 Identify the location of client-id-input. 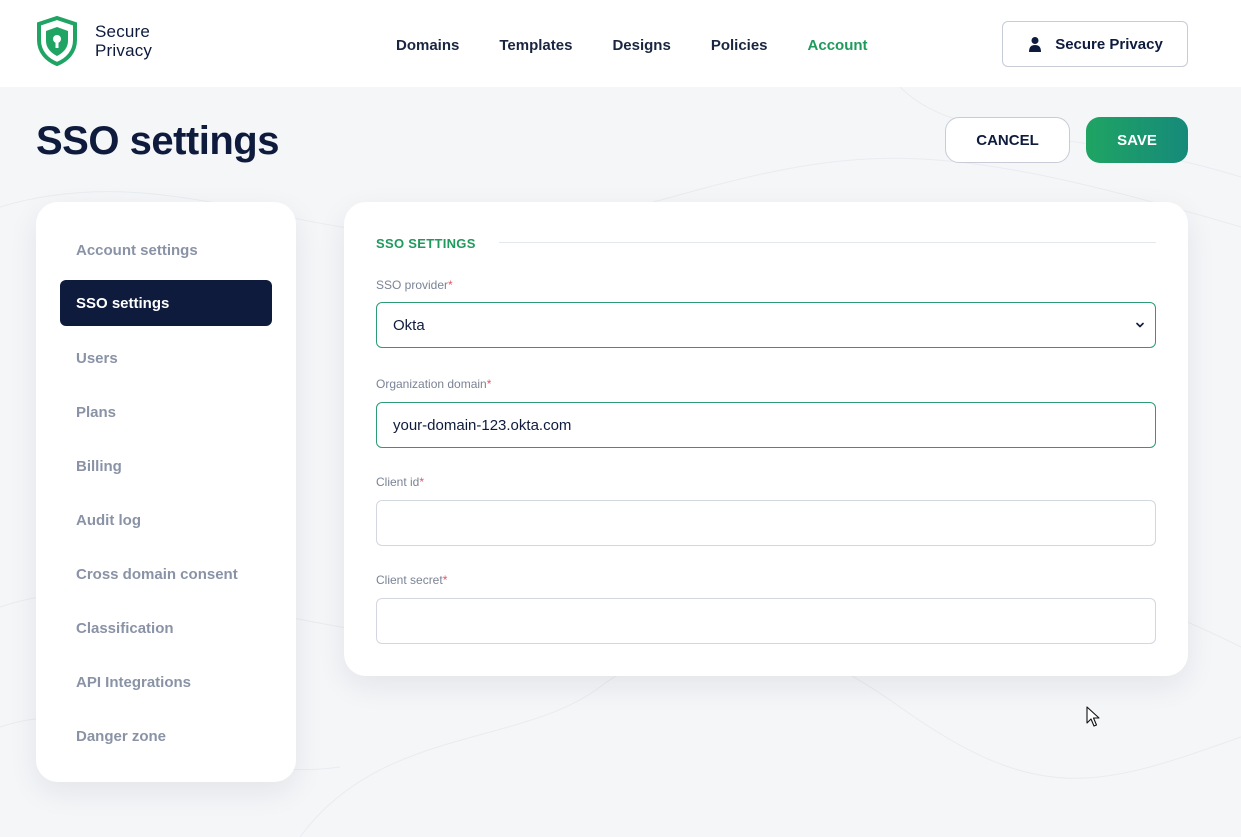
(766, 523).